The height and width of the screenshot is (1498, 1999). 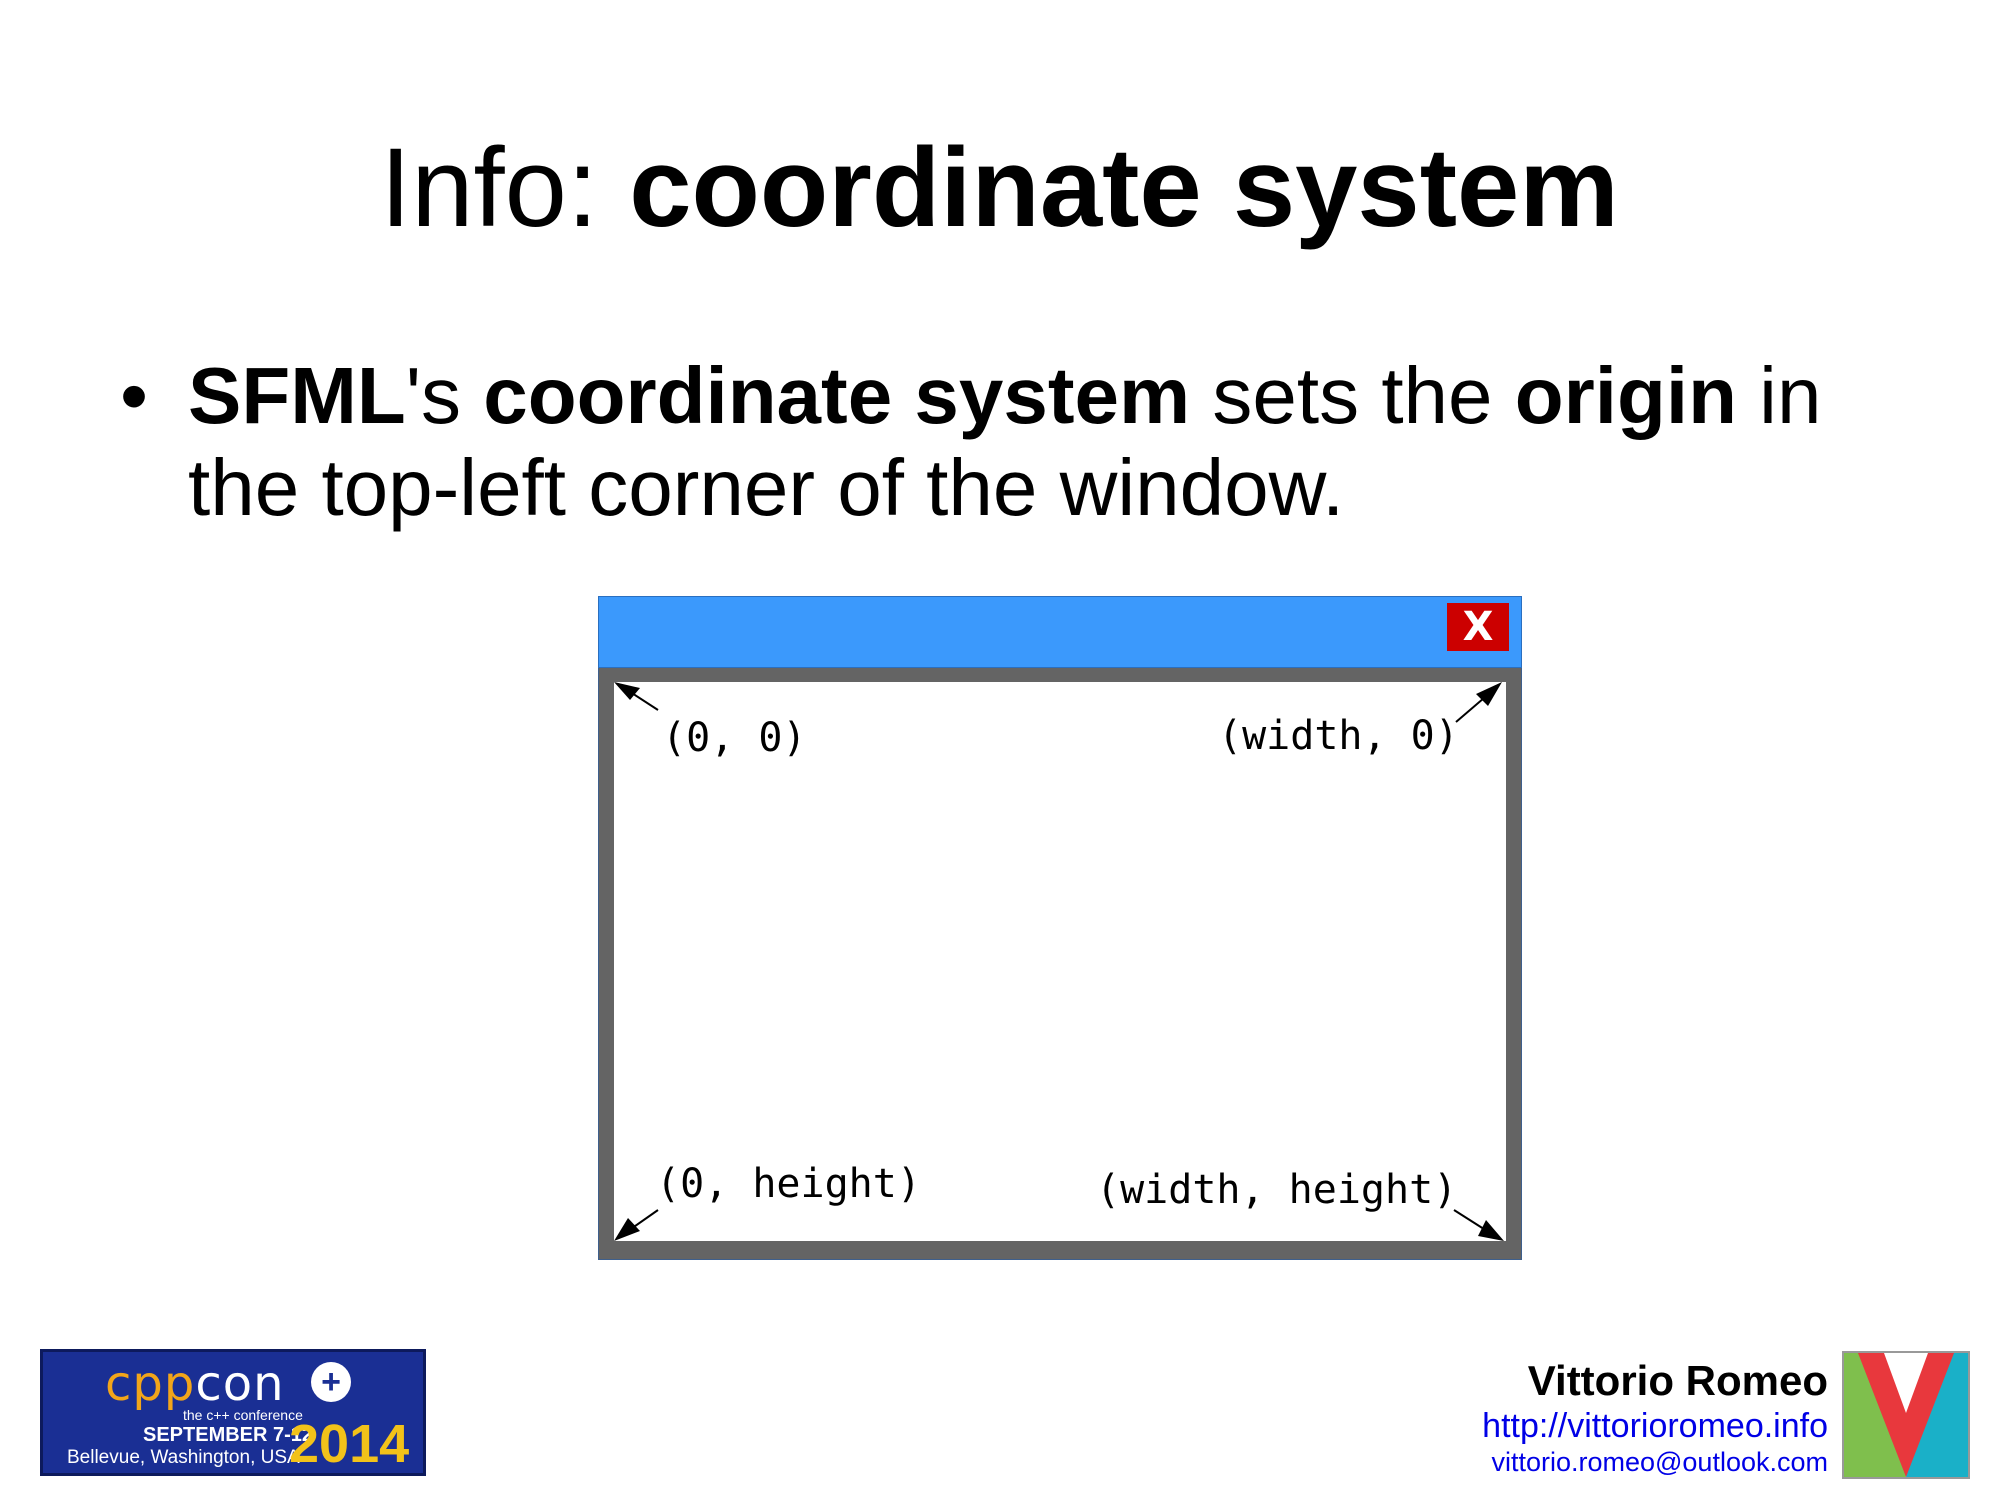 I want to click on author-url-link: http://vittorioromeo.info, so click(x=1655, y=1426).